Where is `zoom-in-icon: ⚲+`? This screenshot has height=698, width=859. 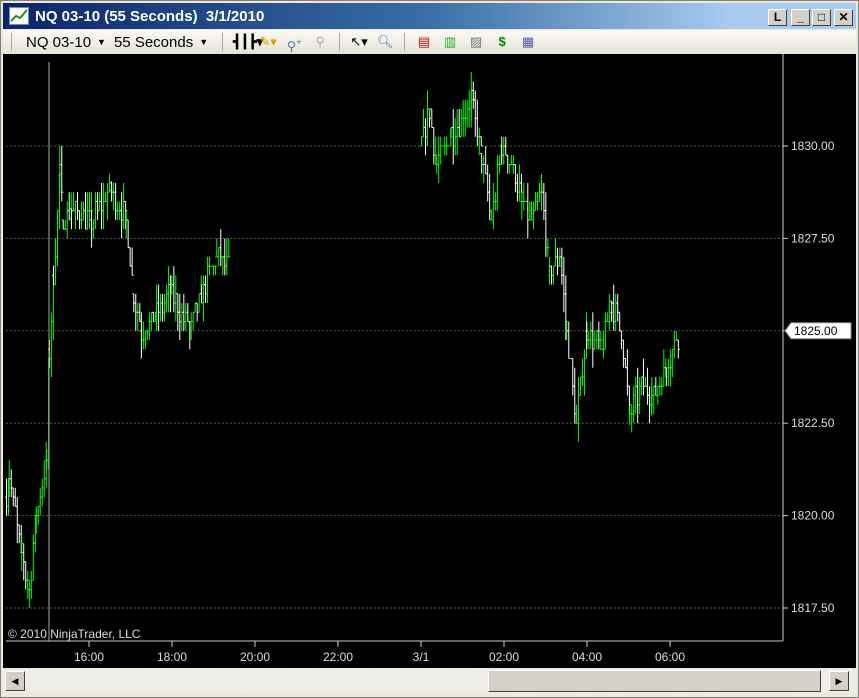 zoom-in-icon: ⚲+ is located at coordinates (294, 43).